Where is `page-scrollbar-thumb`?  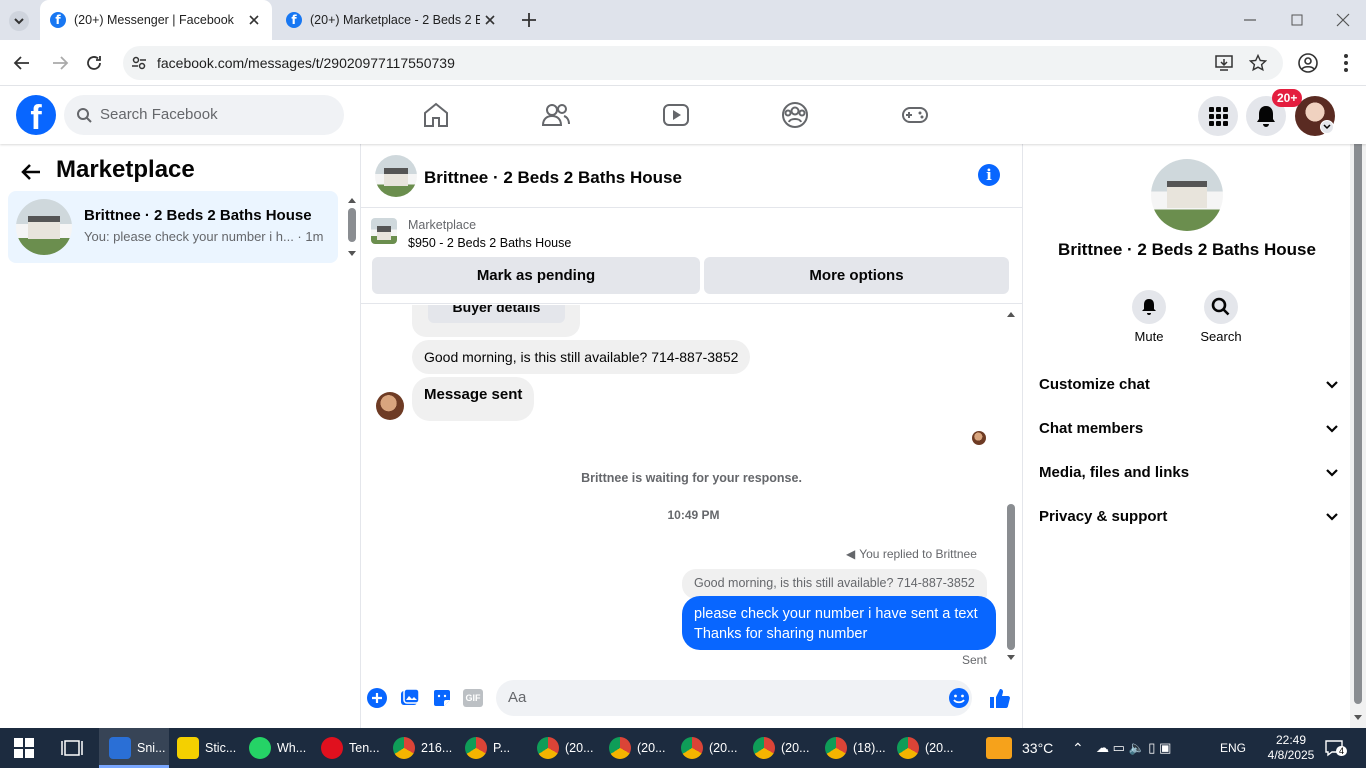
page-scrollbar-thumb is located at coordinates (1358, 404).